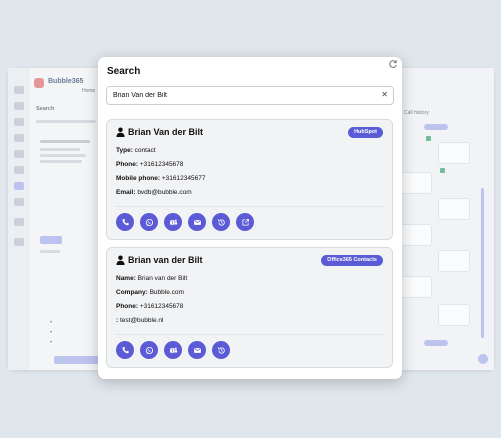  I want to click on open-external-button, so click(245, 222).